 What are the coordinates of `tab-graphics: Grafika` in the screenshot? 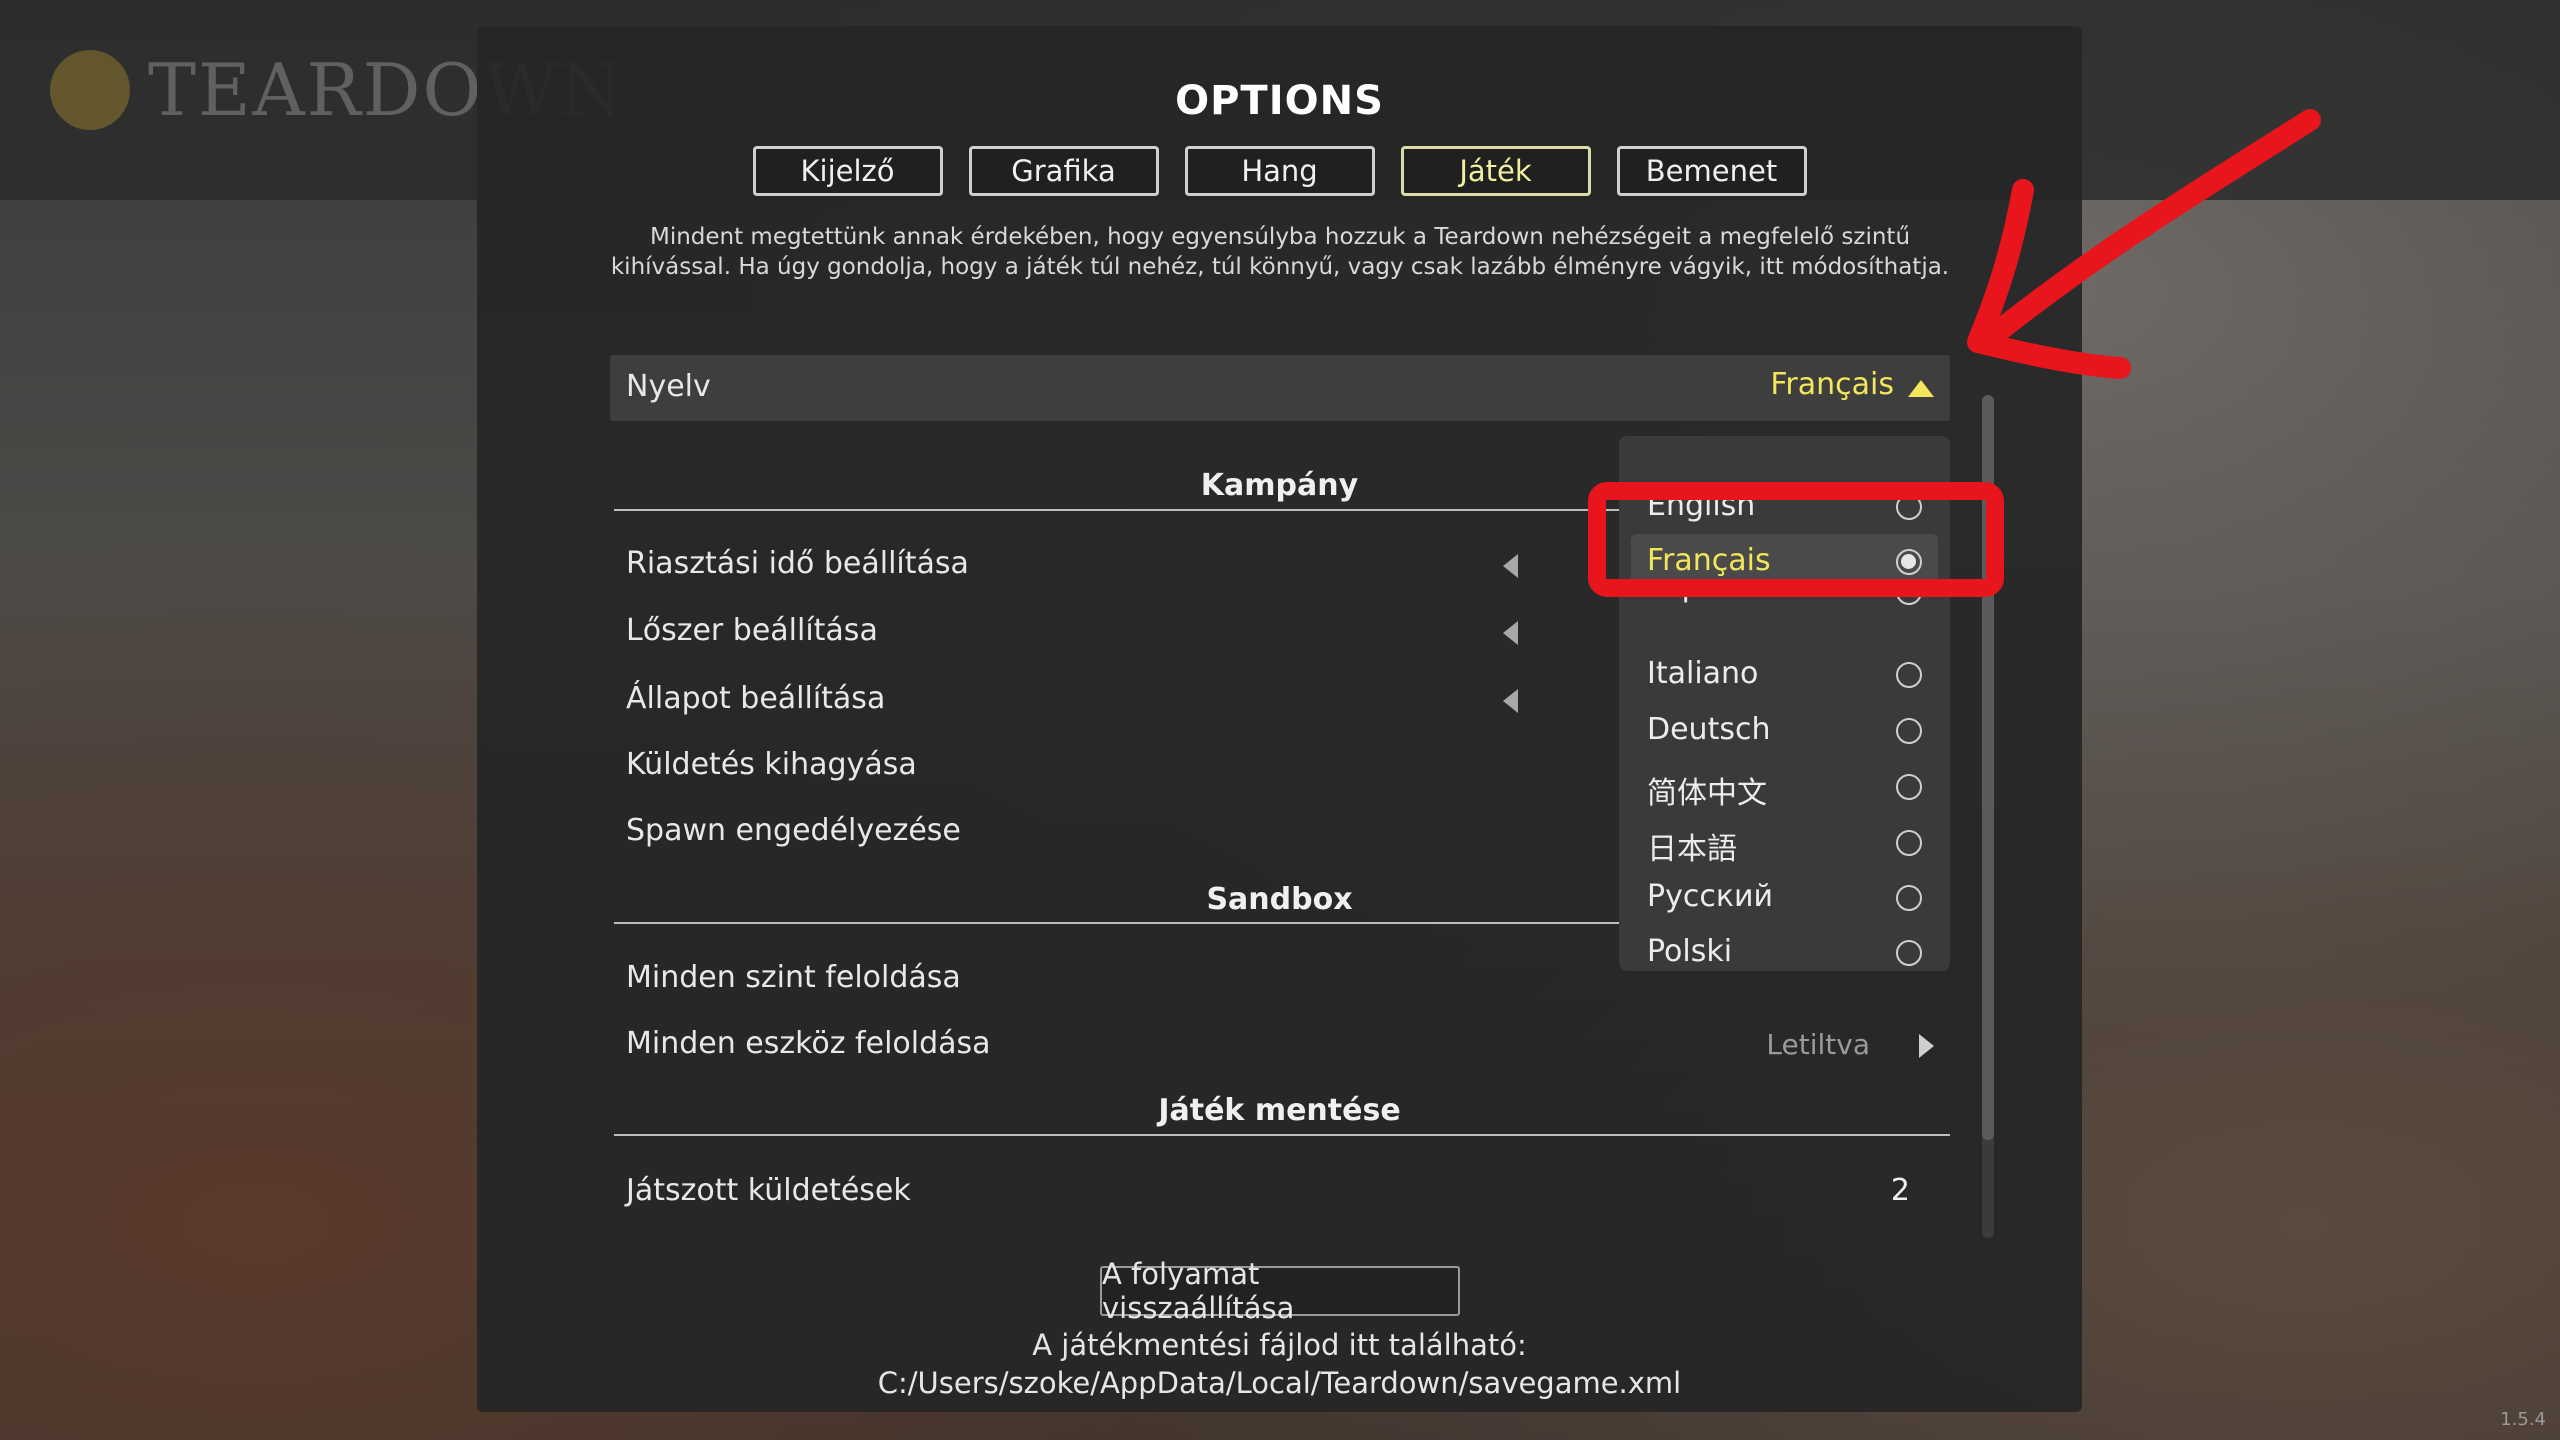 It's located at (1063, 171).